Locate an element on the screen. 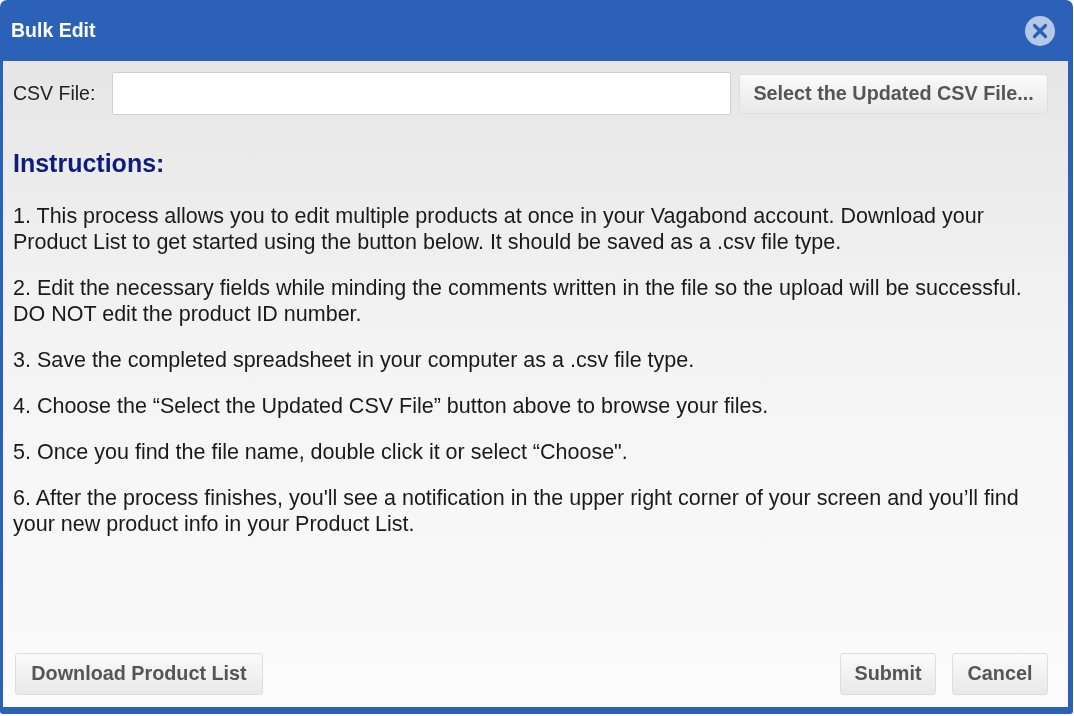 The height and width of the screenshot is (716, 1074). instructions-heading: Instructions: is located at coordinates (89, 163).